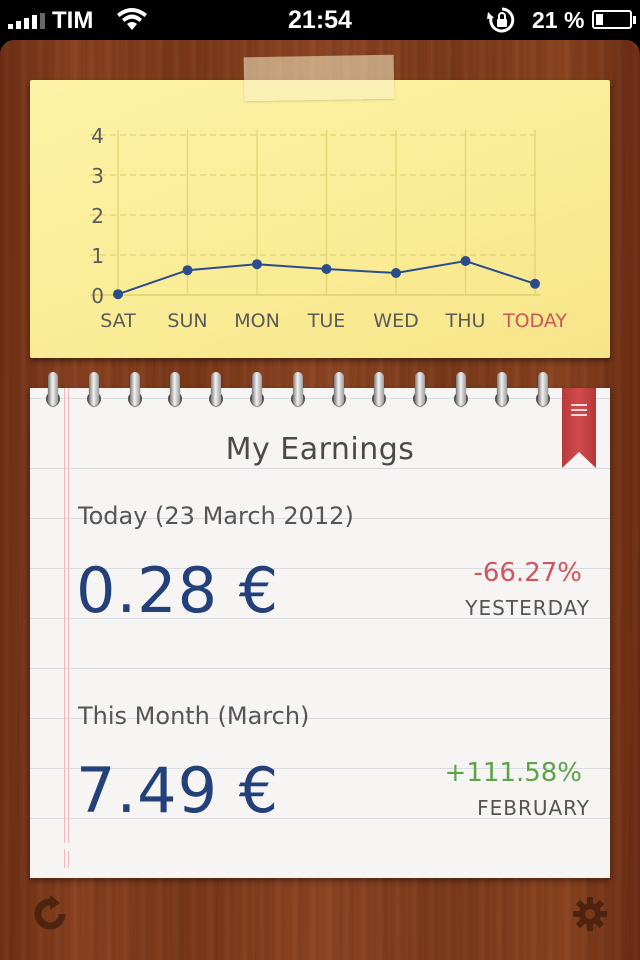 The width and height of the screenshot is (640, 960). Describe the element at coordinates (97, 136) in the screenshot. I see `y-tick-label: 4` at that location.